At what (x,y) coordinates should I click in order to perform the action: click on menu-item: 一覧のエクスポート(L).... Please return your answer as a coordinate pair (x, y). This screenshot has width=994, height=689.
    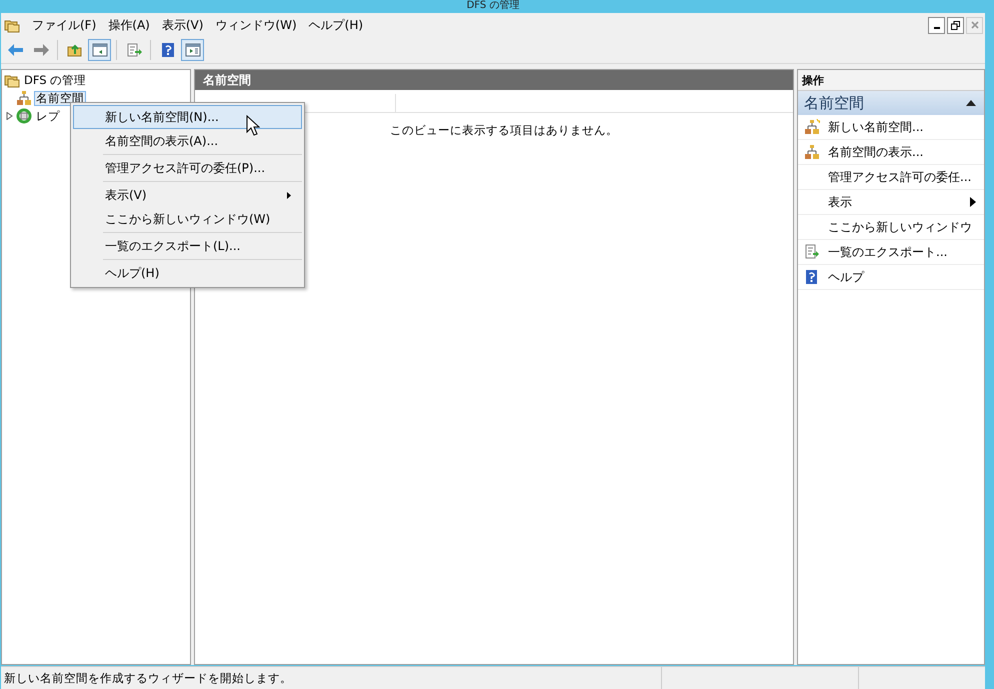
    Looking at the image, I should click on (187, 246).